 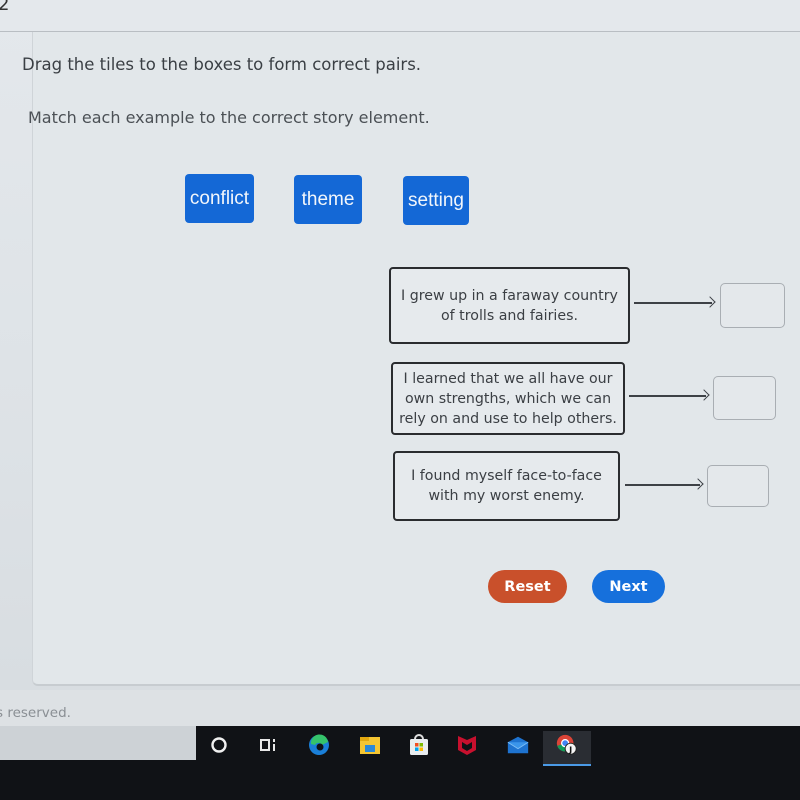 What do you see at coordinates (219, 745) in the screenshot?
I see `search-circle-icon` at bounding box center [219, 745].